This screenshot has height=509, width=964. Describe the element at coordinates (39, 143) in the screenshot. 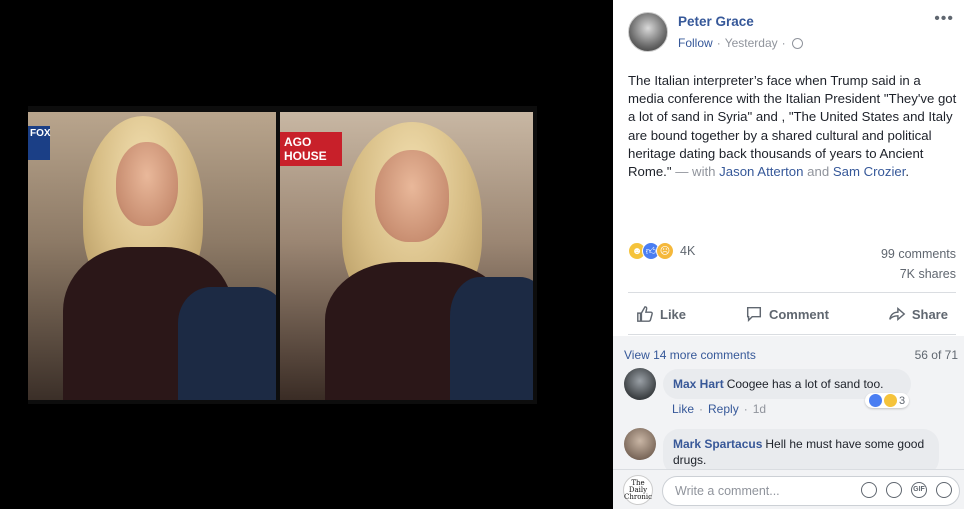

I see `network-logo: FOX` at that location.